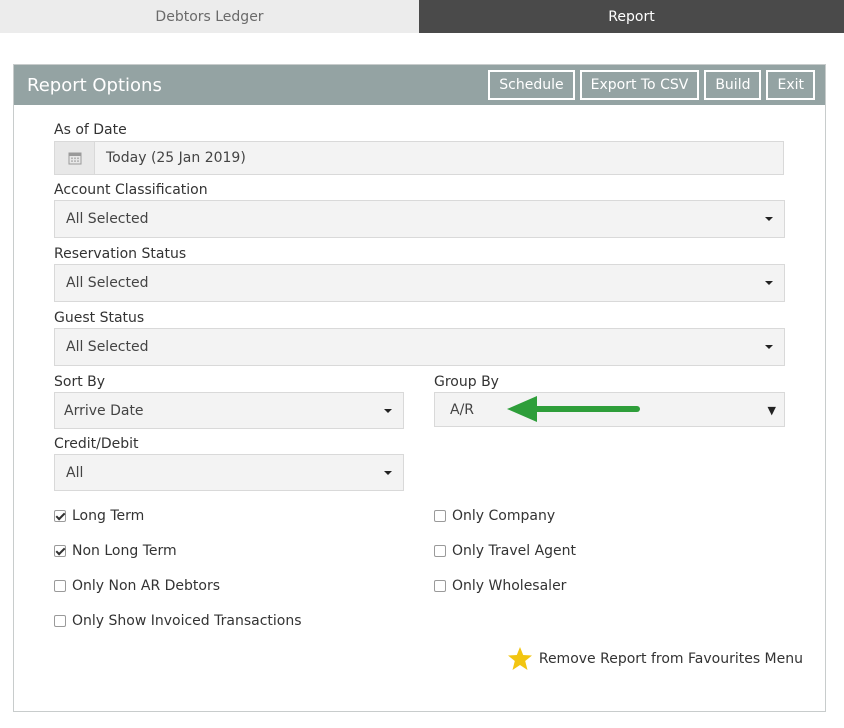 This screenshot has width=844, height=728. I want to click on group-by-label: Group By, so click(466, 382).